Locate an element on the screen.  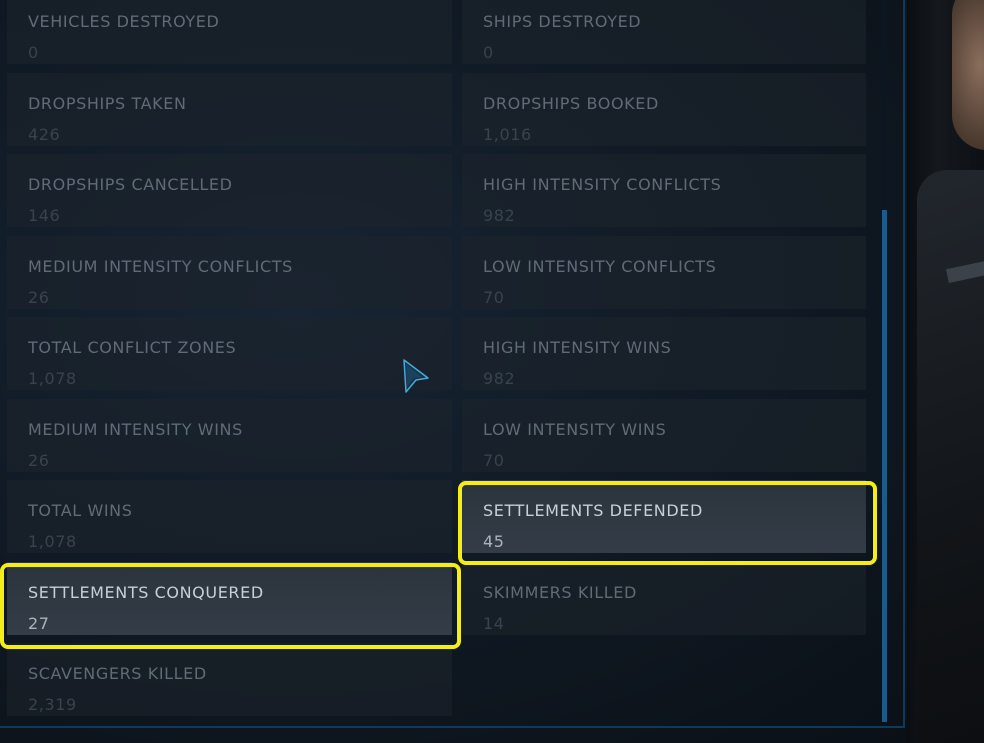
stat-value: 45 is located at coordinates (494, 541).